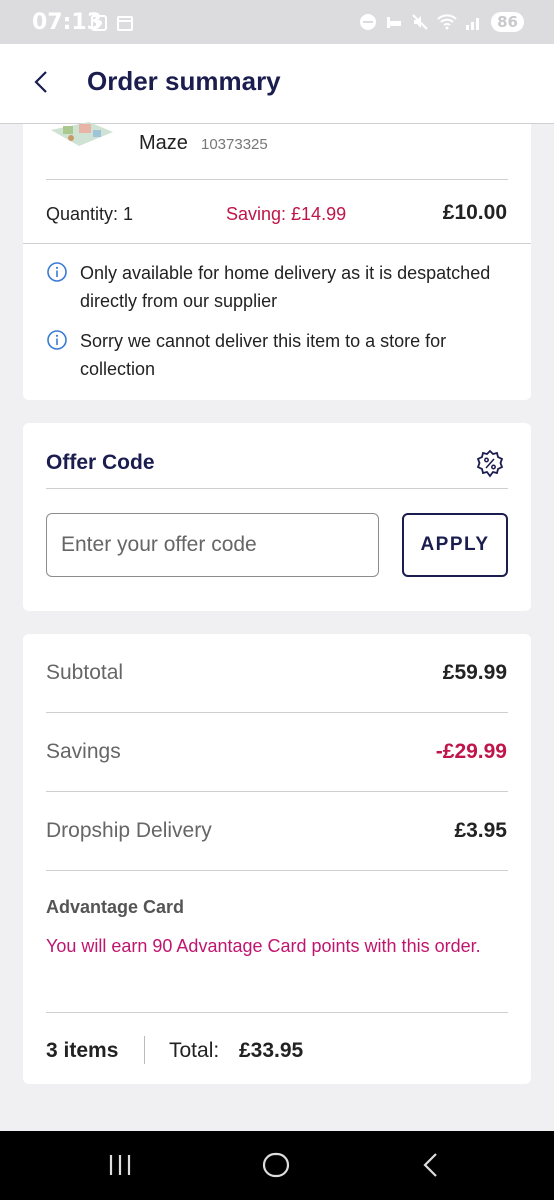 The height and width of the screenshot is (1200, 554). What do you see at coordinates (184, 81) in the screenshot?
I see `page-title: Order summary` at bounding box center [184, 81].